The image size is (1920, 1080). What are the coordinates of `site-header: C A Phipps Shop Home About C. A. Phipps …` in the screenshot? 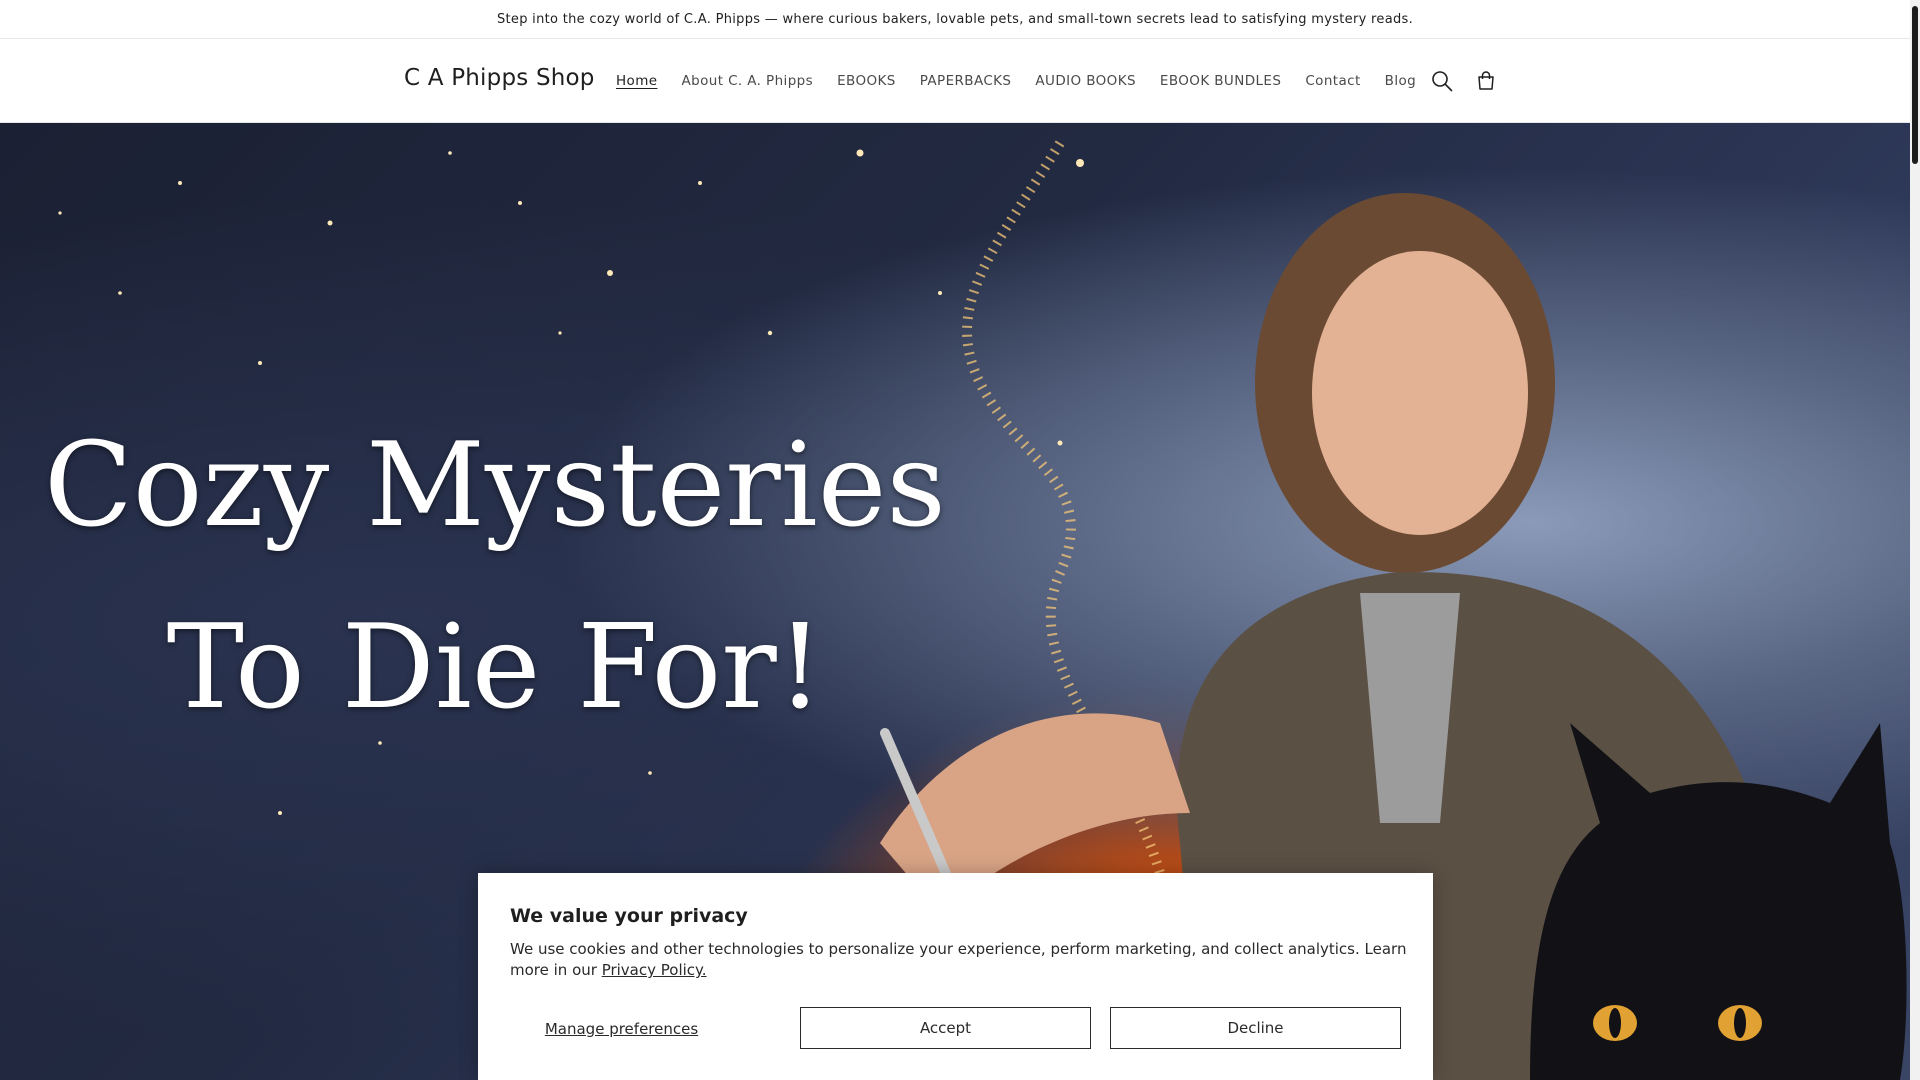 It's located at (955, 81).